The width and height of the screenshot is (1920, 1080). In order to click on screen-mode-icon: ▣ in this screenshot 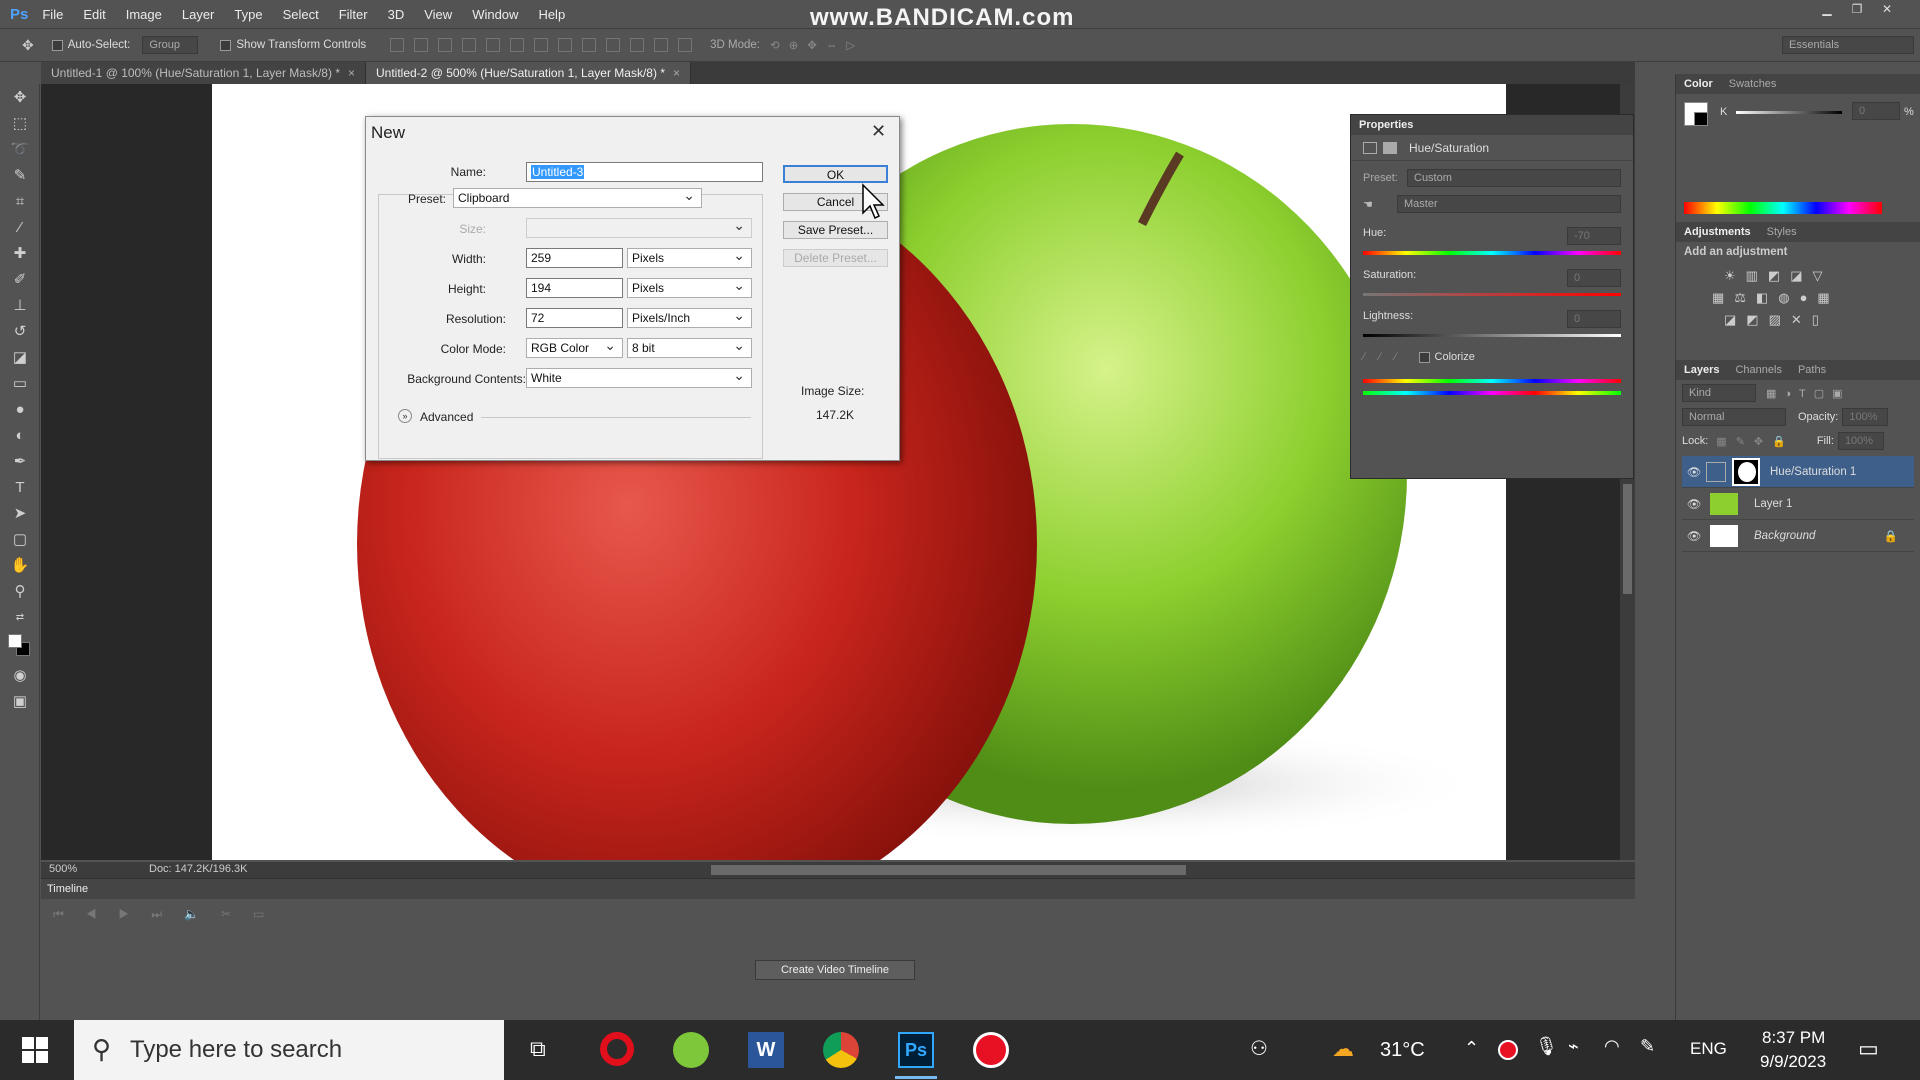, I will do `click(20, 701)`.